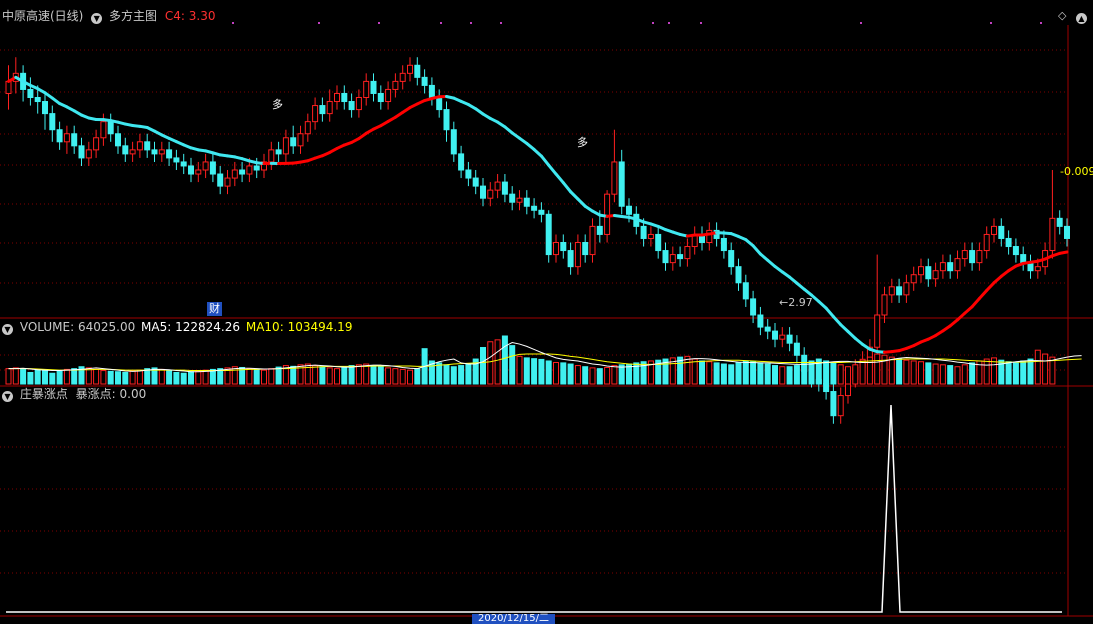 Image resolution: width=1093 pixels, height=624 pixels. I want to click on collapse-icon: ◇, so click(1062, 16).